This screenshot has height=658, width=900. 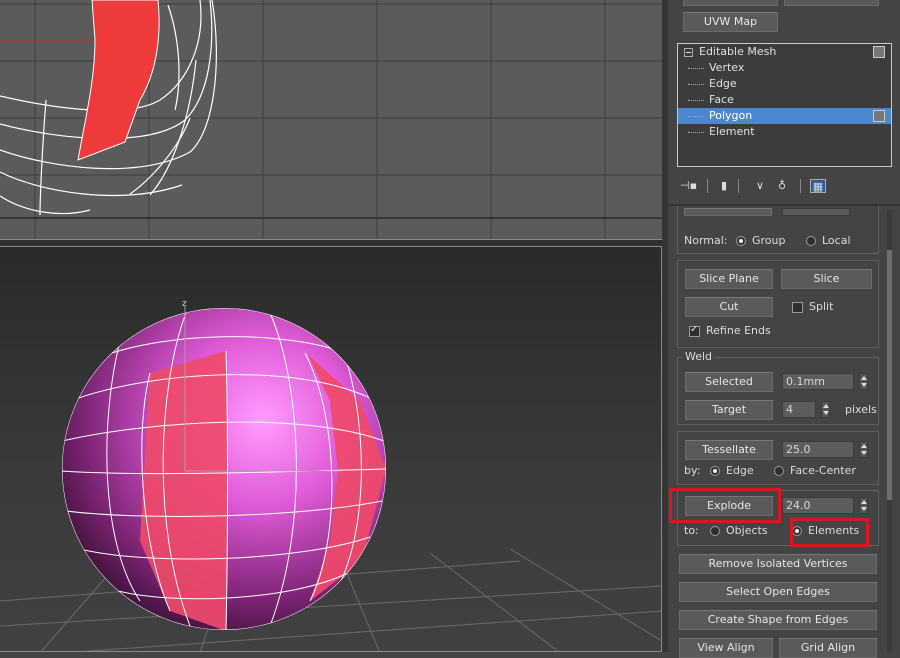 I want to click on split-checkbox, so click(x=797, y=307).